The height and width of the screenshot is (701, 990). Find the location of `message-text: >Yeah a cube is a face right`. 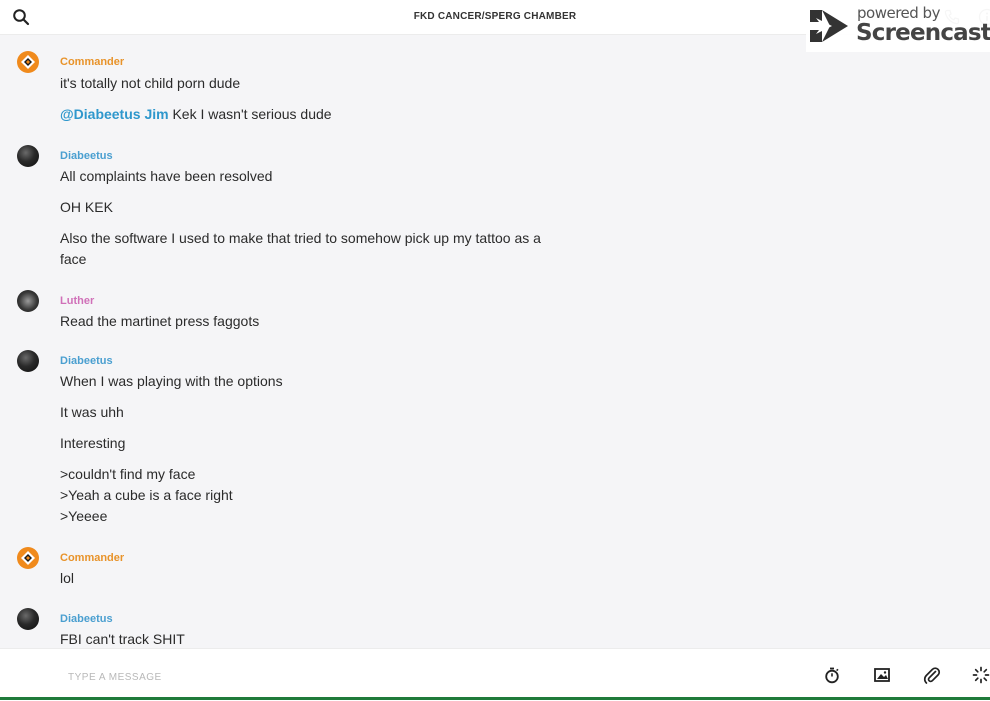

message-text: >Yeah a cube is a face right is located at coordinates (320, 495).